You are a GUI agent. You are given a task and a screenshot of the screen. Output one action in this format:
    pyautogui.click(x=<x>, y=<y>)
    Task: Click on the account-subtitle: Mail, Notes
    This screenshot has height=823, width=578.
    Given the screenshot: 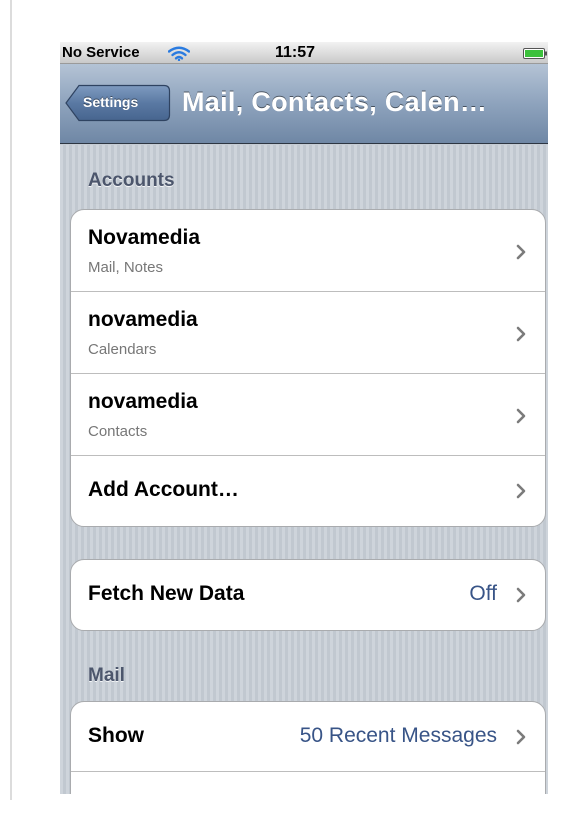 What is the action you would take?
    pyautogui.click(x=126, y=267)
    